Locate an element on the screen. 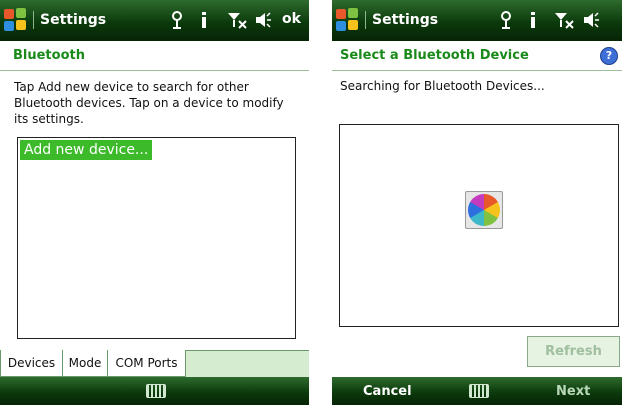 This screenshot has width=622, height=405. help-icon: ? is located at coordinates (609, 56).